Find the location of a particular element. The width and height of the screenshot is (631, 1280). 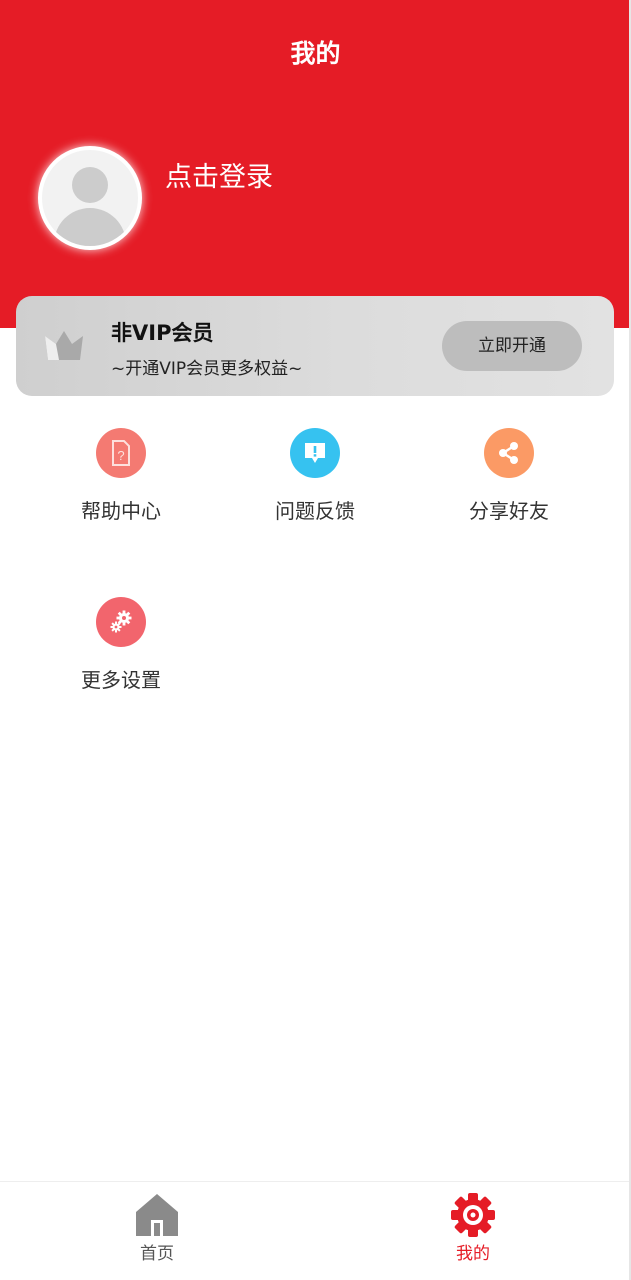

gear-target-icon is located at coordinates (473, 1215).